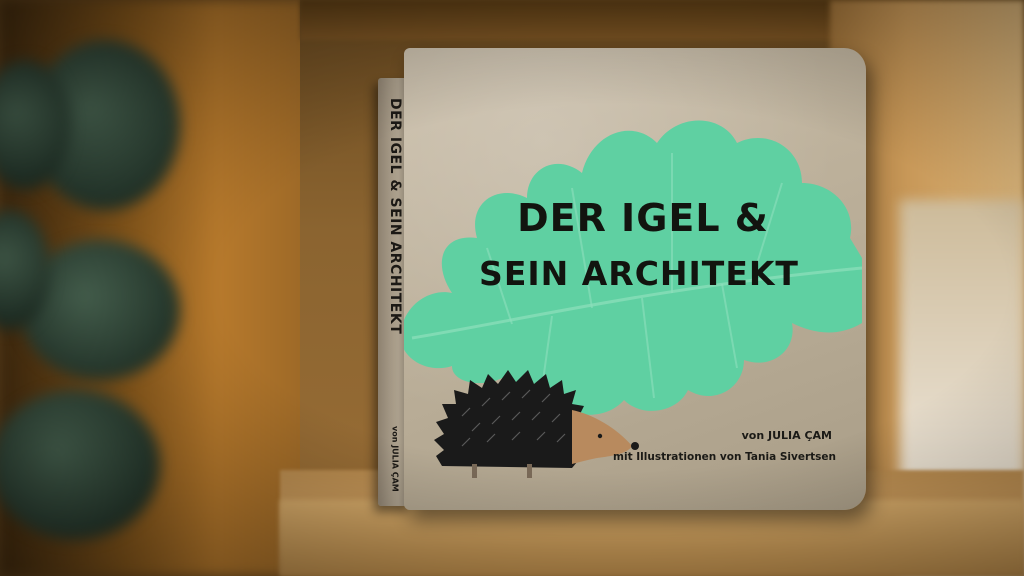 This screenshot has width=1024, height=576. I want to click on hedgehog-icon, so click(536, 424).